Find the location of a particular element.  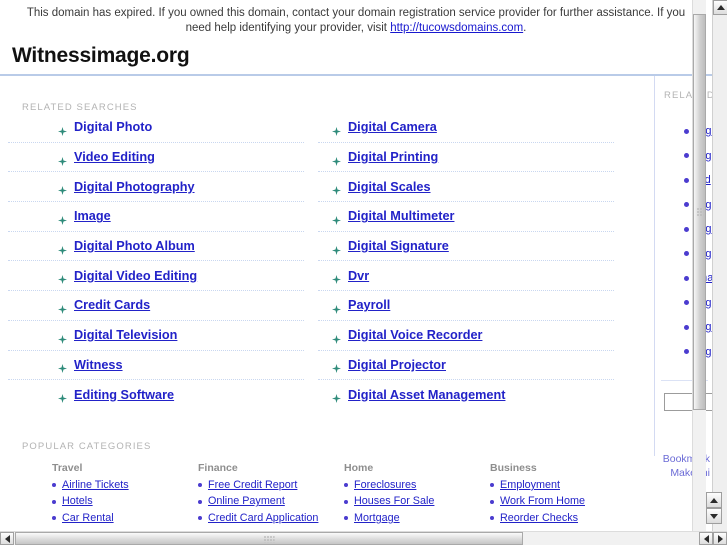

category-item: Credit Card Application is located at coordinates (271, 518).